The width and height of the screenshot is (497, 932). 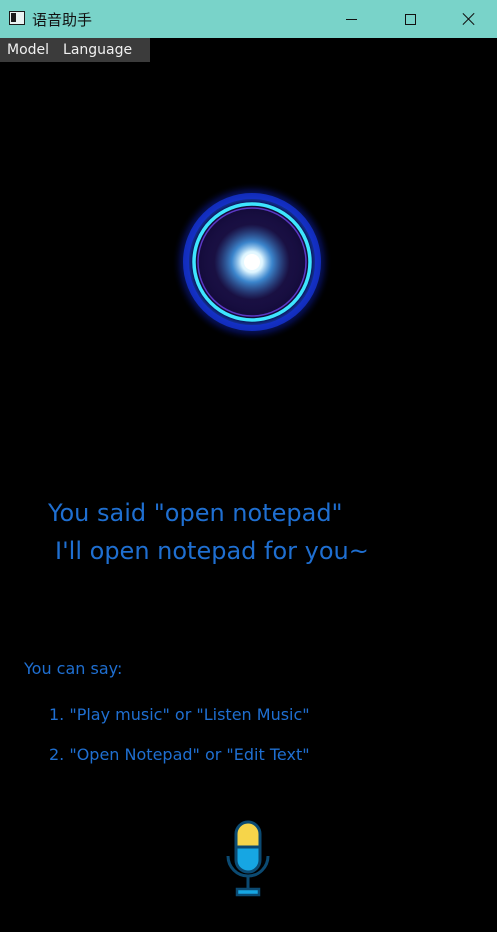 I want to click on menu-bar: Model Language, so click(x=75, y=50).